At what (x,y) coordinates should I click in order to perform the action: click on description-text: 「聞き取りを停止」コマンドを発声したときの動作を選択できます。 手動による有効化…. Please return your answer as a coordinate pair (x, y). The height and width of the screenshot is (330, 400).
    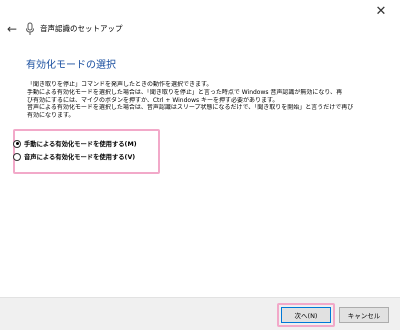
    Looking at the image, I should click on (208, 100).